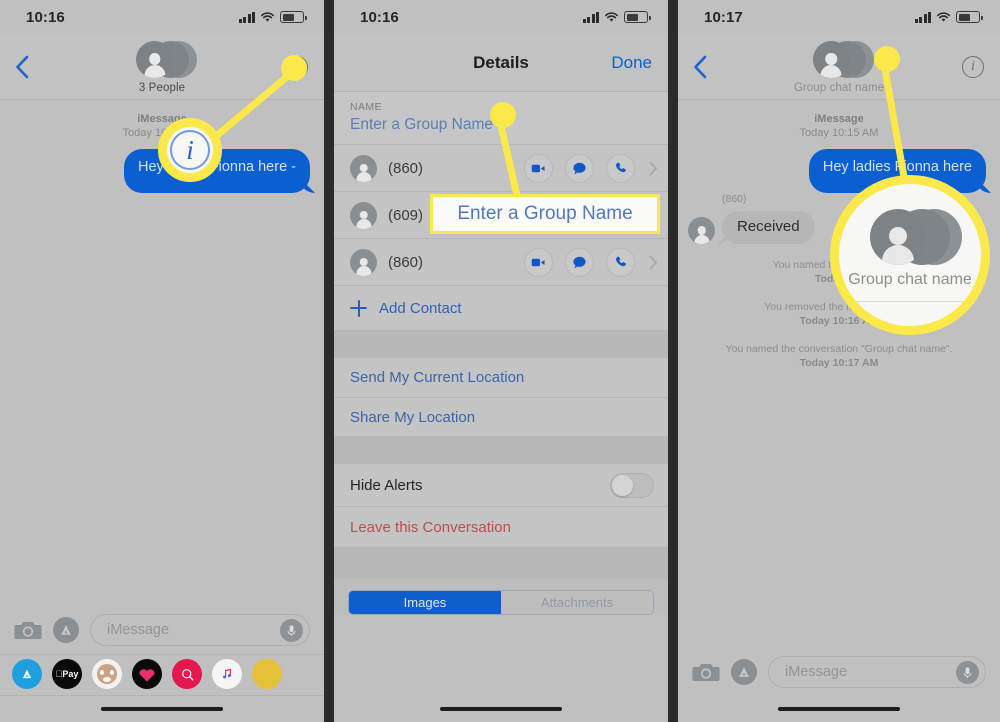 The image size is (1000, 722). What do you see at coordinates (217, 171) in the screenshot?
I see `message-bubble-sent: Hey ladies Fionna here -` at bounding box center [217, 171].